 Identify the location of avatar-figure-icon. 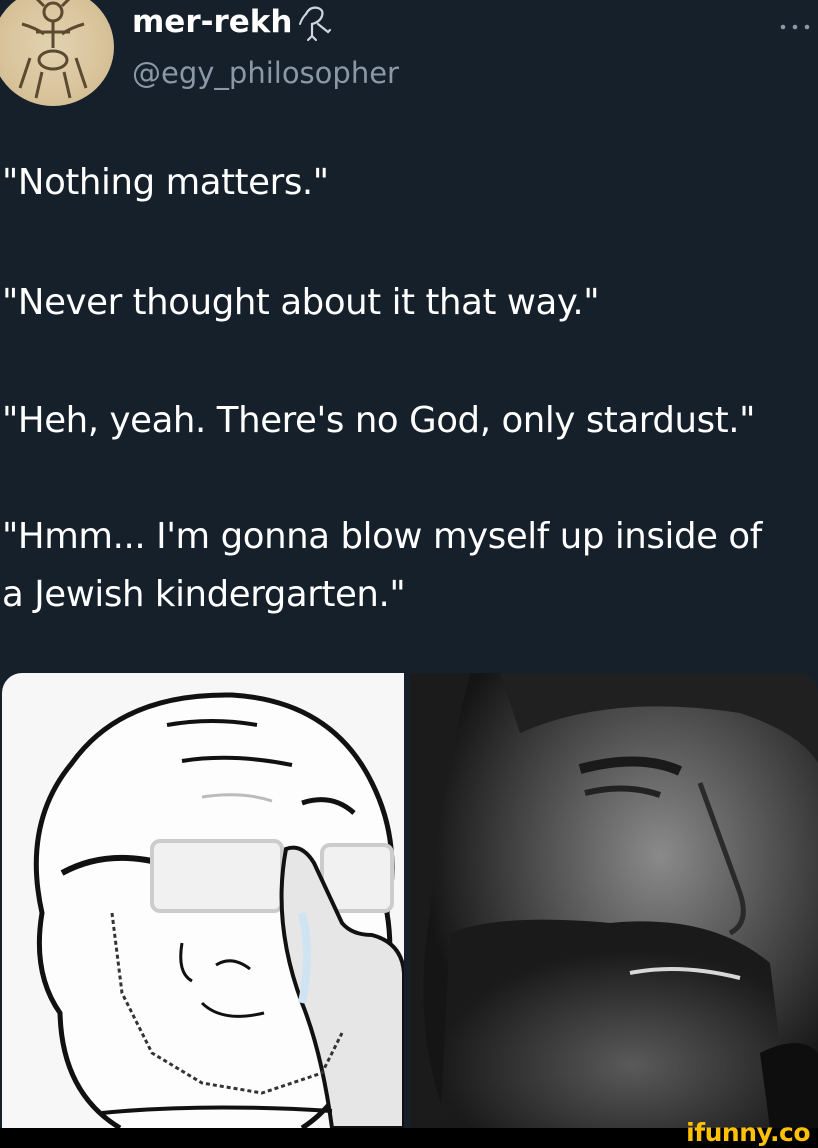
(53, 49).